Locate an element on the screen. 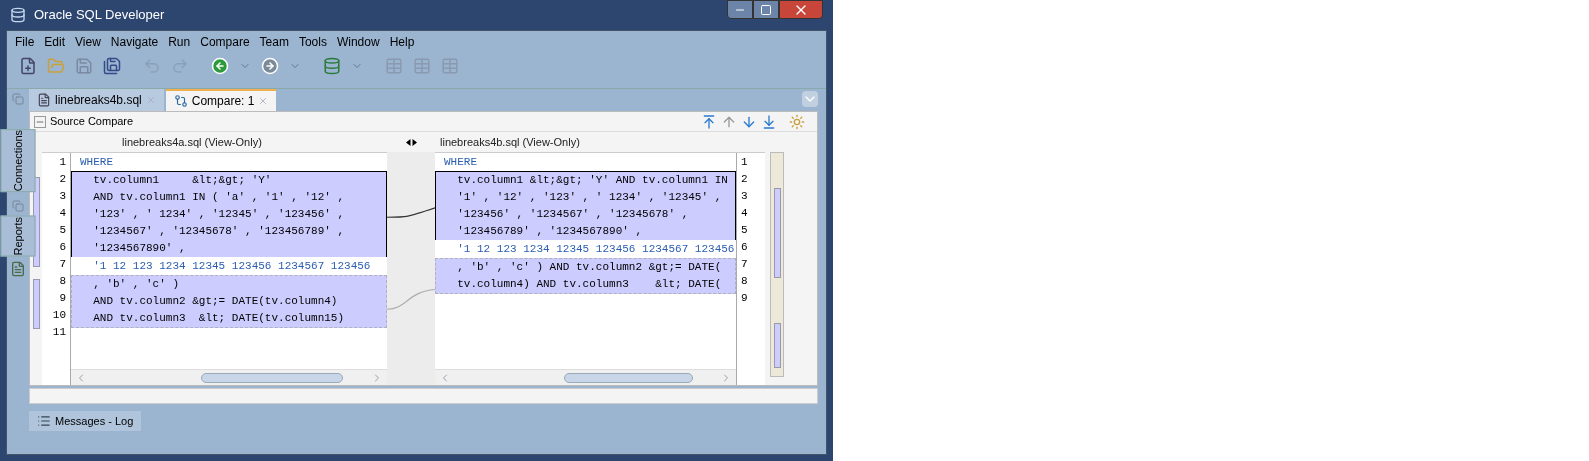  maximize-icon is located at coordinates (766, 9).